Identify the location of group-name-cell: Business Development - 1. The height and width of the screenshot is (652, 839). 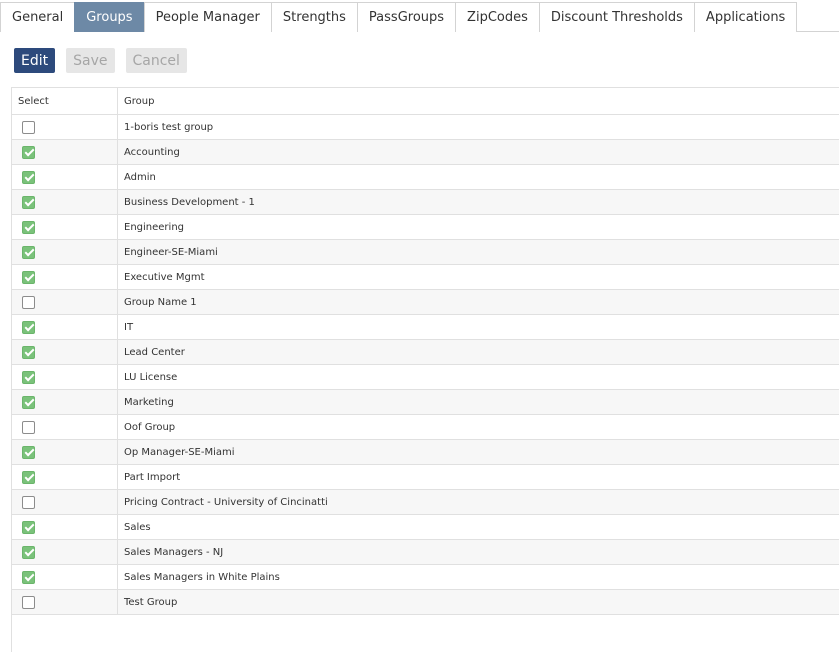
(189, 202).